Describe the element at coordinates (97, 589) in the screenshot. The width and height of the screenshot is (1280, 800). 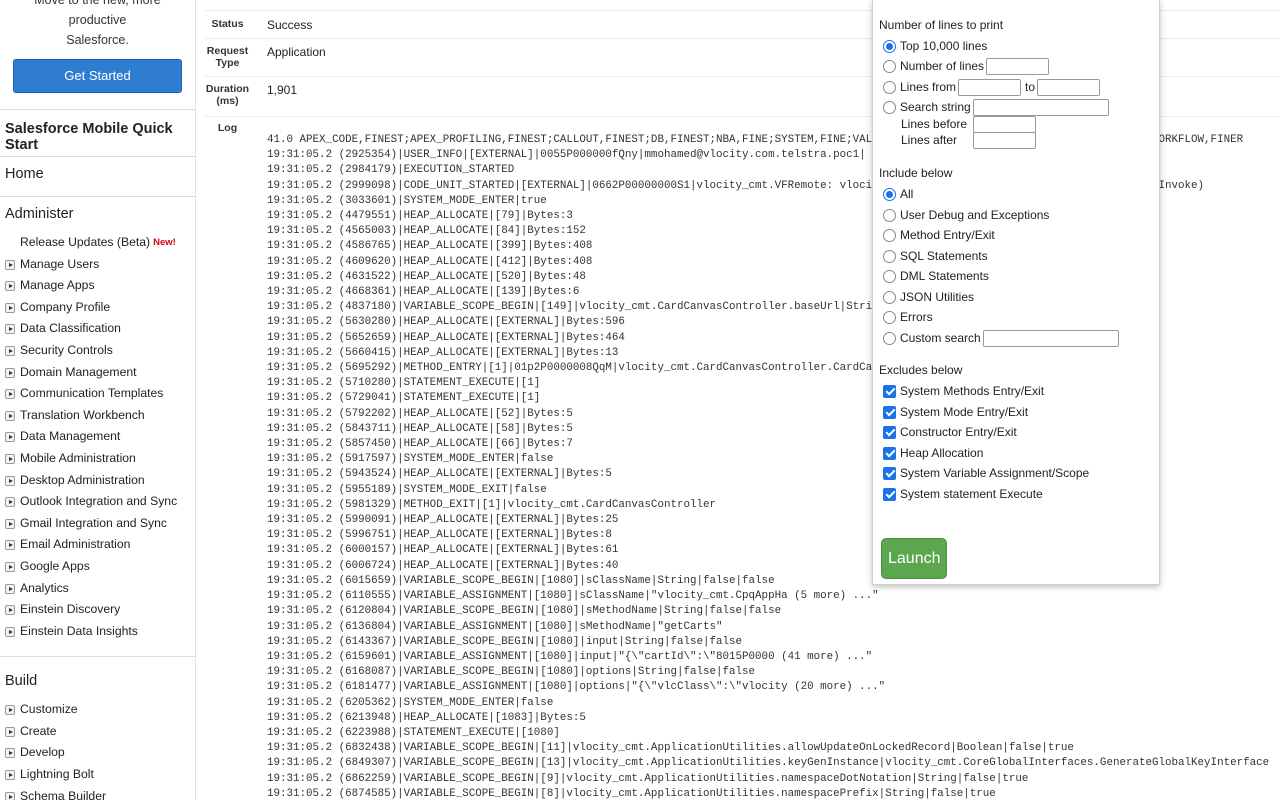
I see `sidebar-item-analytics: Analytics` at that location.